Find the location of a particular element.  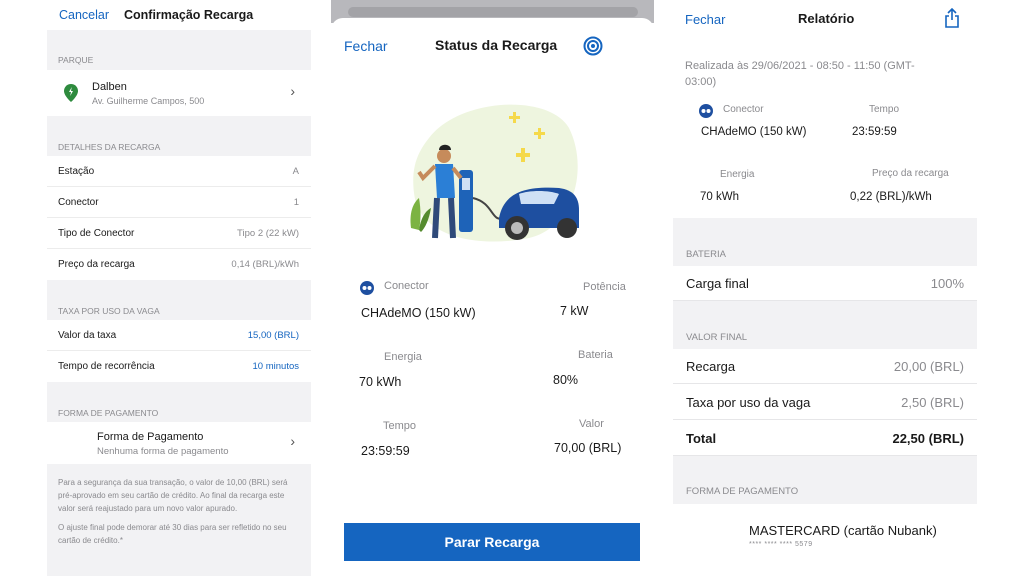

detail-row-station: Estação A is located at coordinates (179, 171).